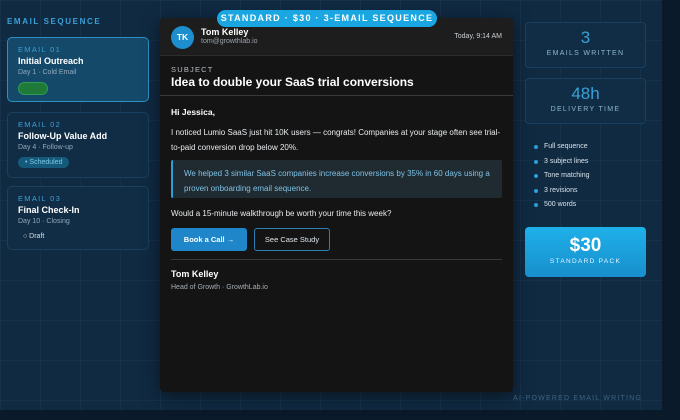  I want to click on sequence-item-label: EMAIL 03, so click(40, 198).